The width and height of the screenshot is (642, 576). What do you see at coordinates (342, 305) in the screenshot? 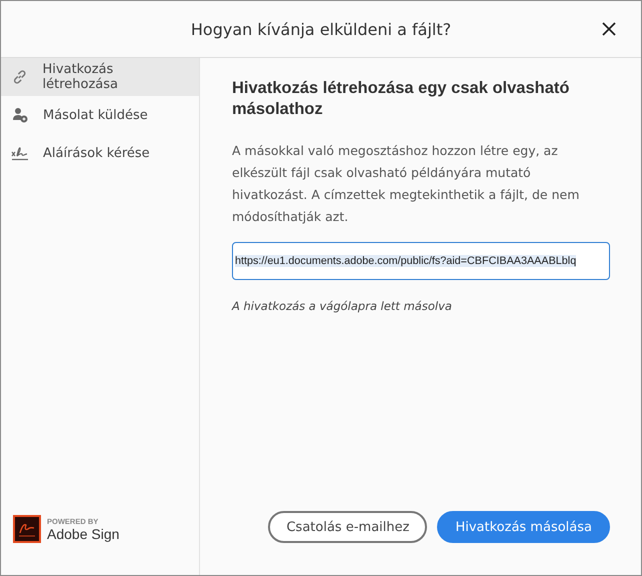
I see `status-message: A hivatkozás a vágólapra lett másolva` at bounding box center [342, 305].